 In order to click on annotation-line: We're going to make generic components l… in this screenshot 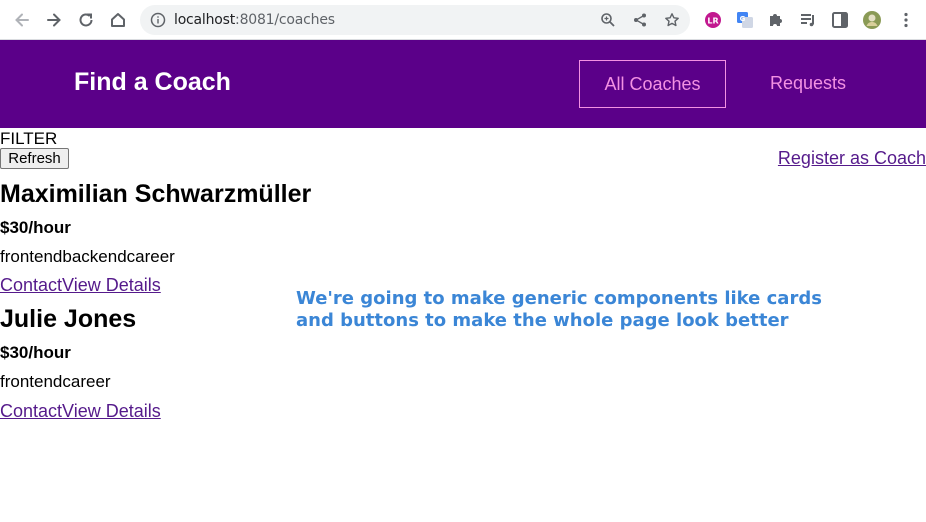, I will do `click(559, 298)`.